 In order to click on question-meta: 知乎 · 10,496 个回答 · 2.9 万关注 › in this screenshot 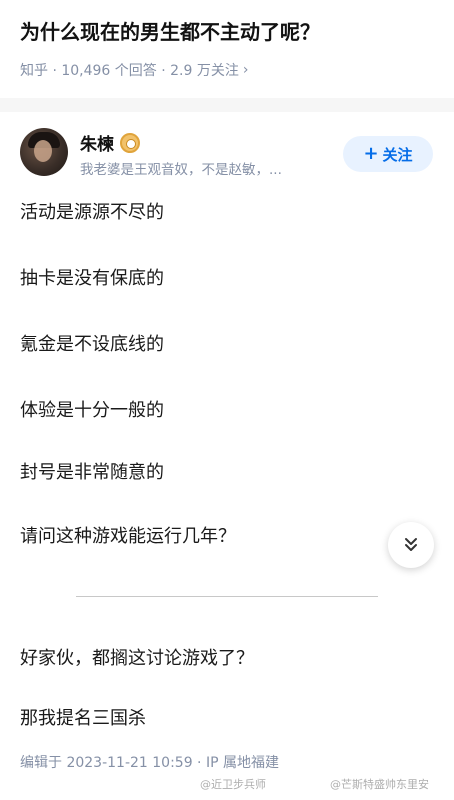, I will do `click(134, 70)`.